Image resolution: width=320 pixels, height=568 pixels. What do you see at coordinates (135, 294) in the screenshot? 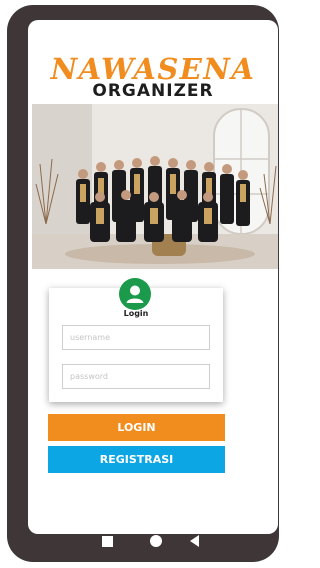
I see `user-icon` at bounding box center [135, 294].